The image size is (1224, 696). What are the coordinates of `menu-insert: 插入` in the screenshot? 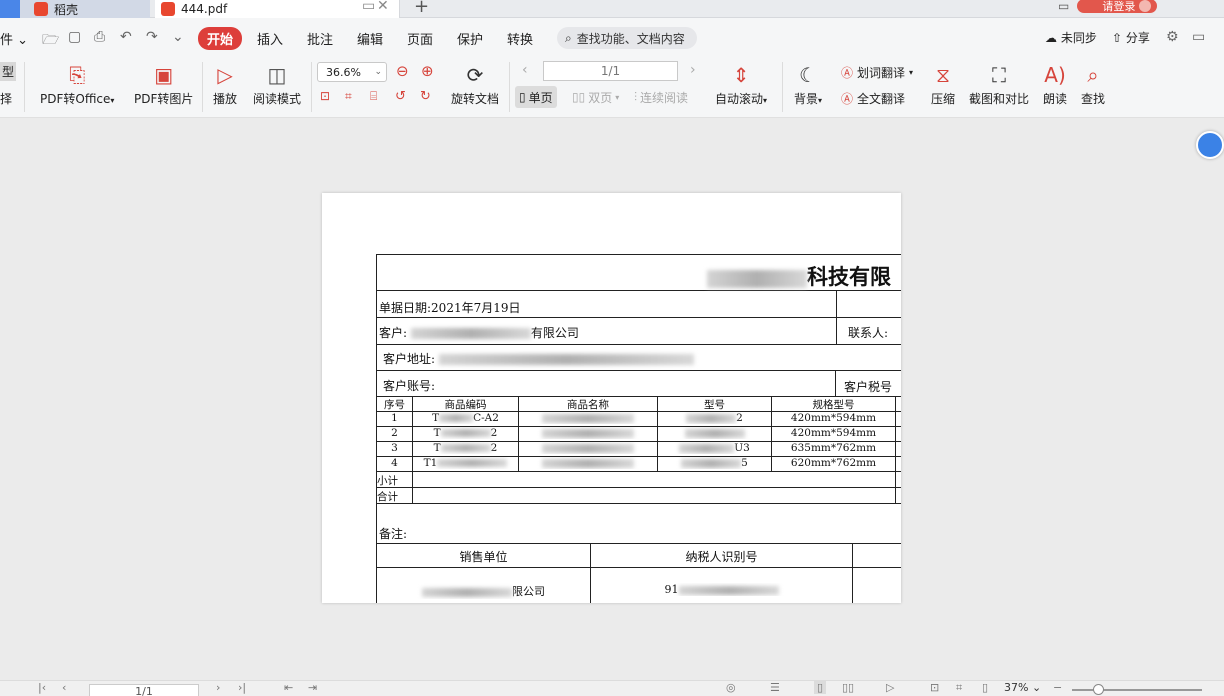 It's located at (270, 38).